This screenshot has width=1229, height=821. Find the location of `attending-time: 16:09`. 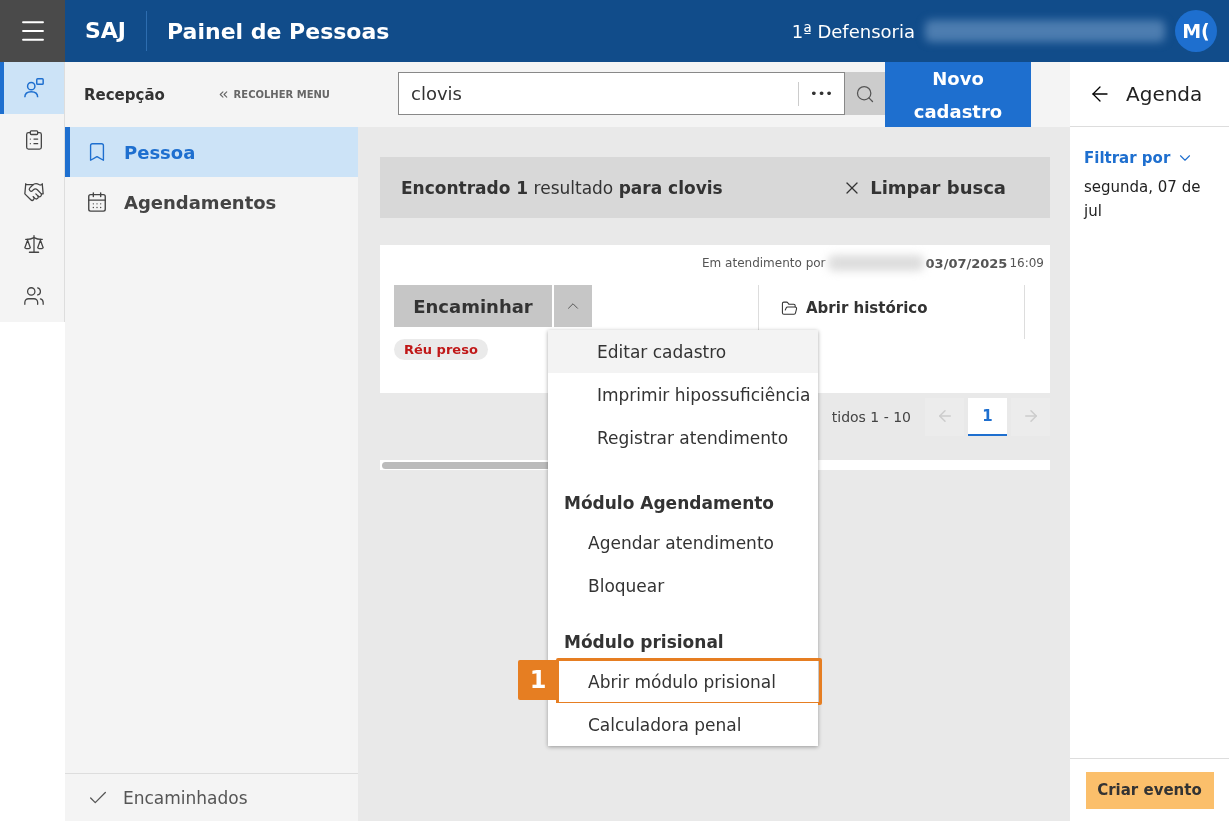

attending-time: 16:09 is located at coordinates (1026, 263).